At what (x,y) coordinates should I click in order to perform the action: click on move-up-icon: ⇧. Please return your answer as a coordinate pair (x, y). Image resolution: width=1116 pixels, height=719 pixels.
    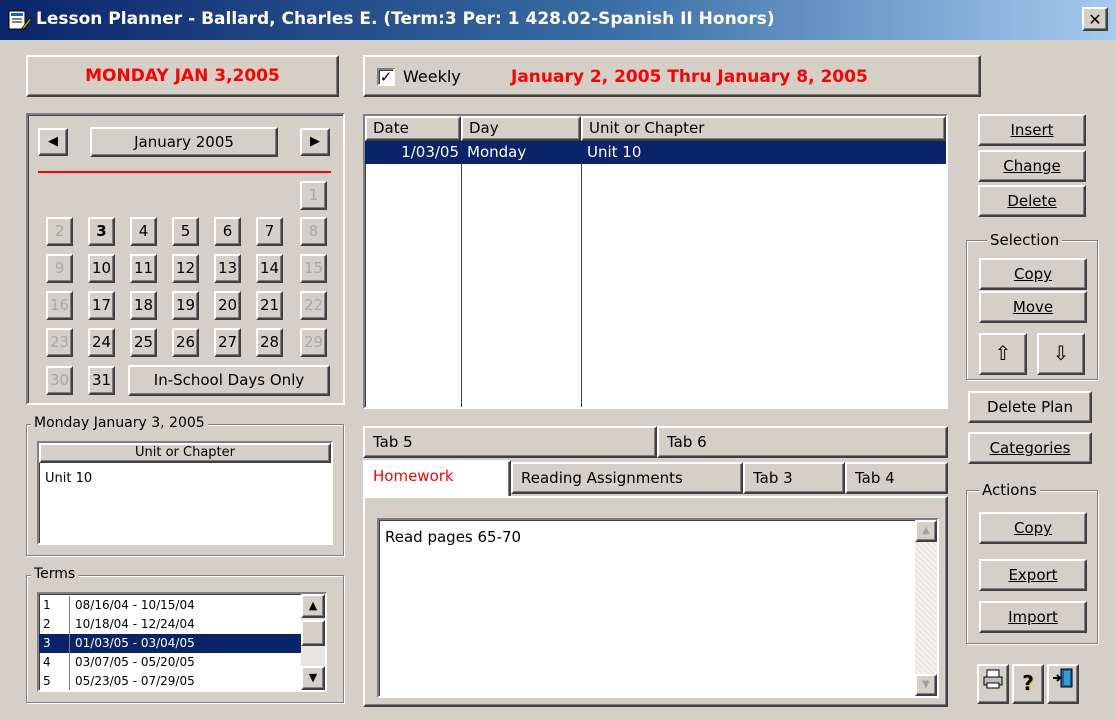
    Looking at the image, I should click on (1003, 353).